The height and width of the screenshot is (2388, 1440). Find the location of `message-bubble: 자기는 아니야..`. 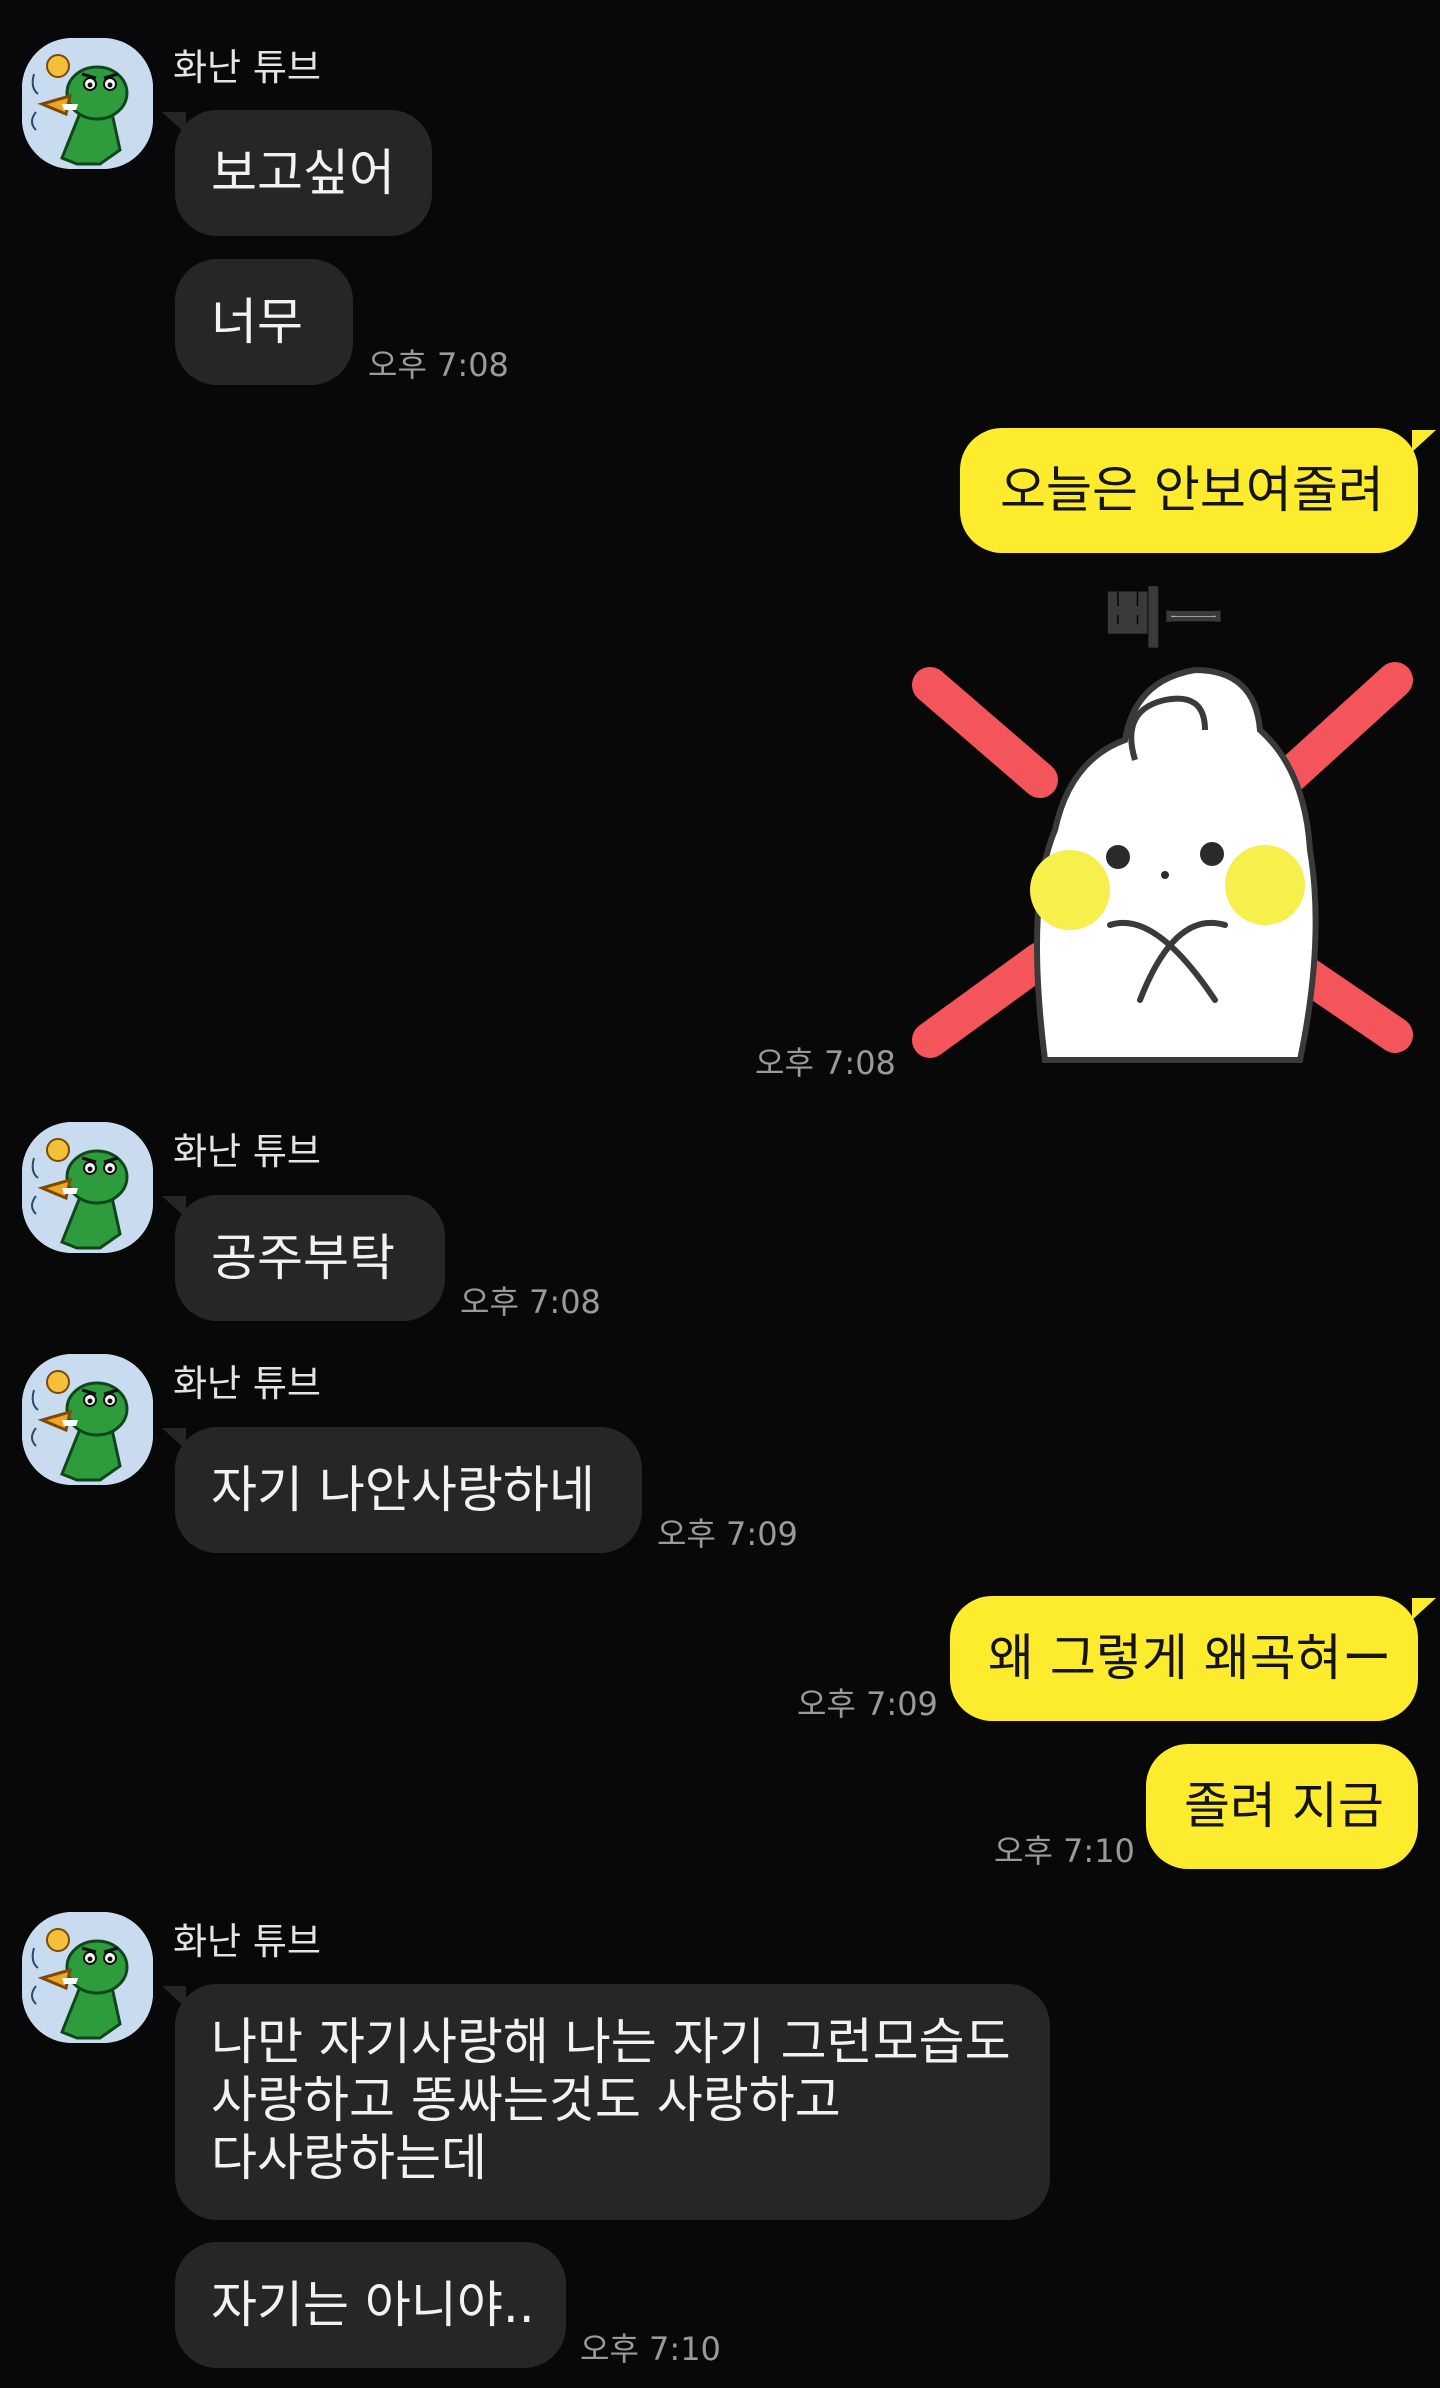

message-bubble: 자기는 아니야.. is located at coordinates (370, 2305).